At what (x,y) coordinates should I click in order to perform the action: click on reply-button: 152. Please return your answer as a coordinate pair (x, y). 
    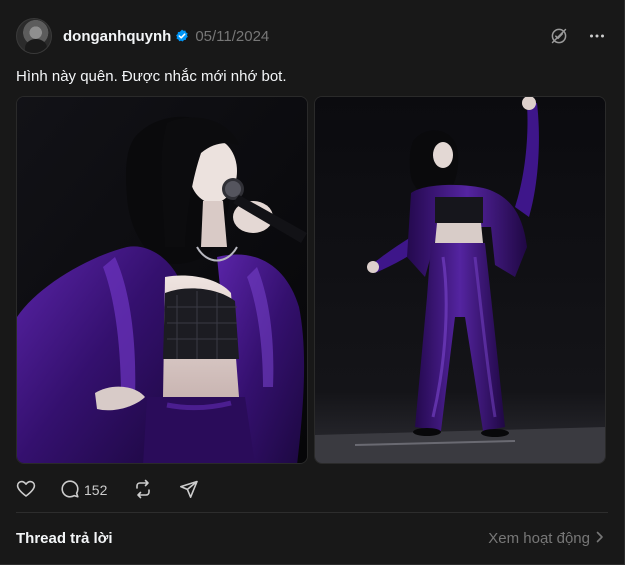
    Looking at the image, I should click on (83, 490).